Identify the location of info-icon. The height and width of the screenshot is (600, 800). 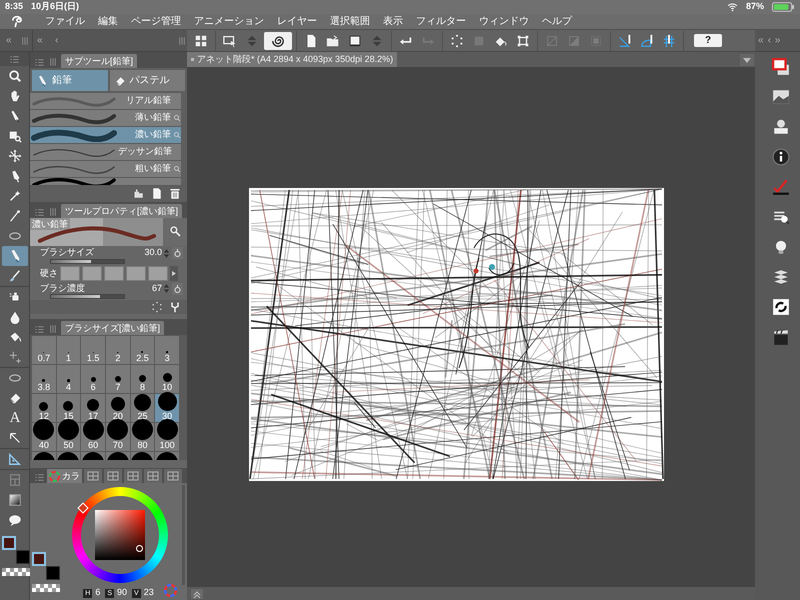
(781, 157).